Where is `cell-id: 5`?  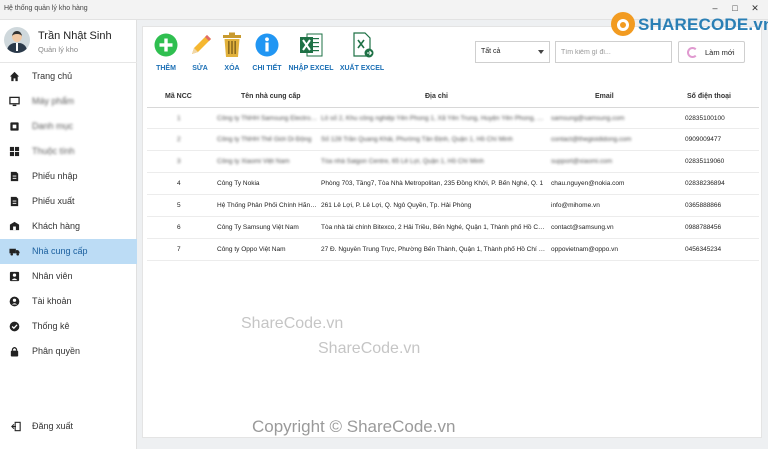 cell-id: 5 is located at coordinates (179, 205).